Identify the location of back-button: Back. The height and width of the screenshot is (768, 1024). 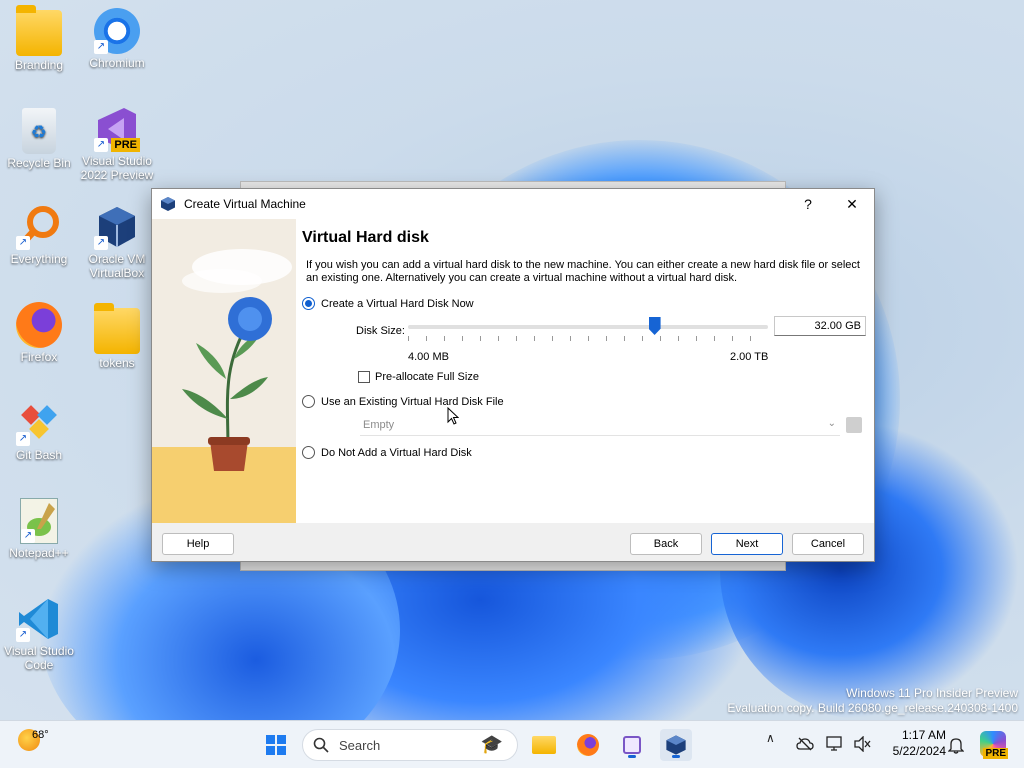
(666, 544).